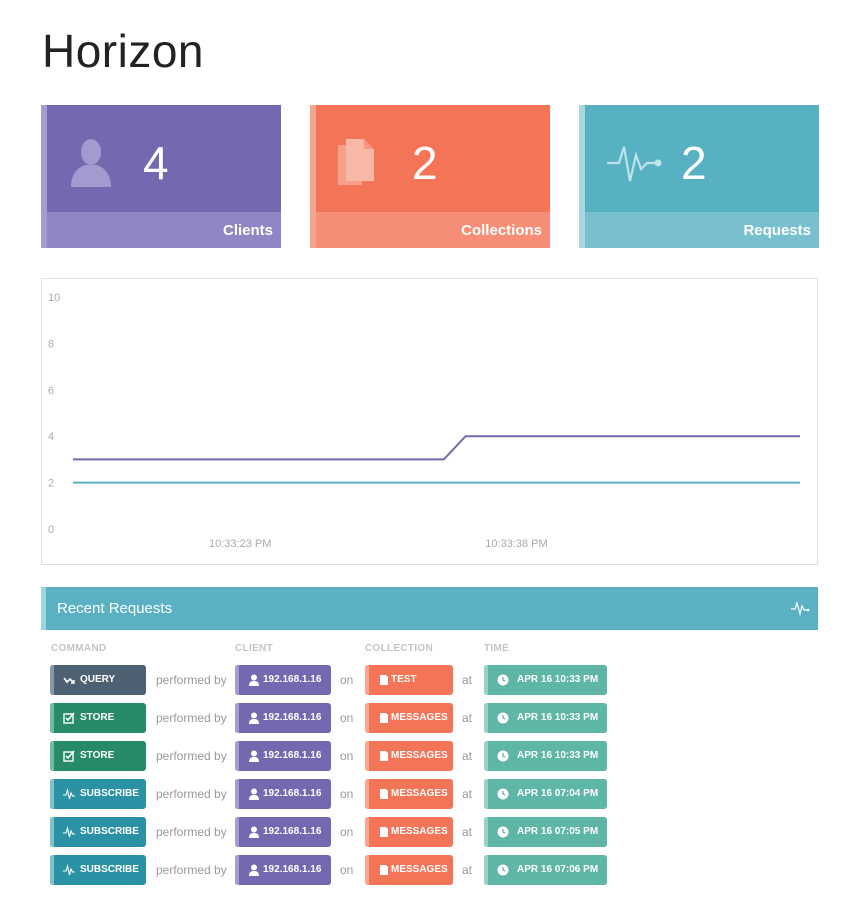 The image size is (860, 915). Describe the element at coordinates (109, 869) in the screenshot. I see `command-label: SUBSCRIBE` at that location.